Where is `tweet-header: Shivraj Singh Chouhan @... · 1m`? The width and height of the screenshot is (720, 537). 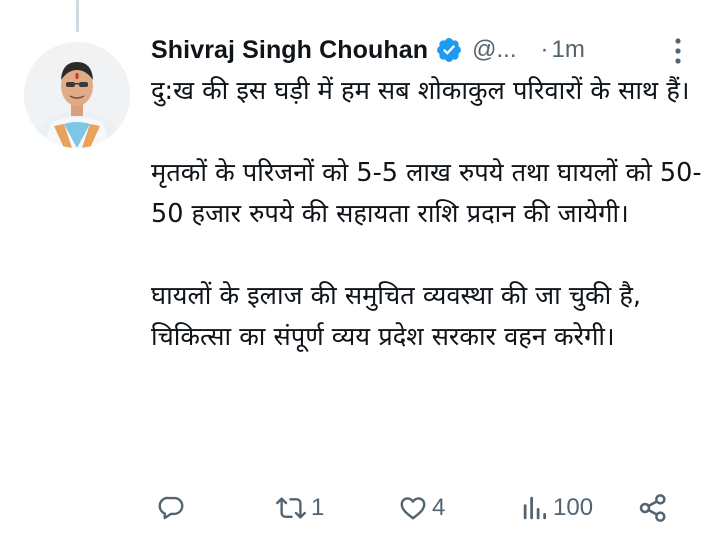
tweet-header: Shivraj Singh Chouhan @... · 1m is located at coordinates (421, 50).